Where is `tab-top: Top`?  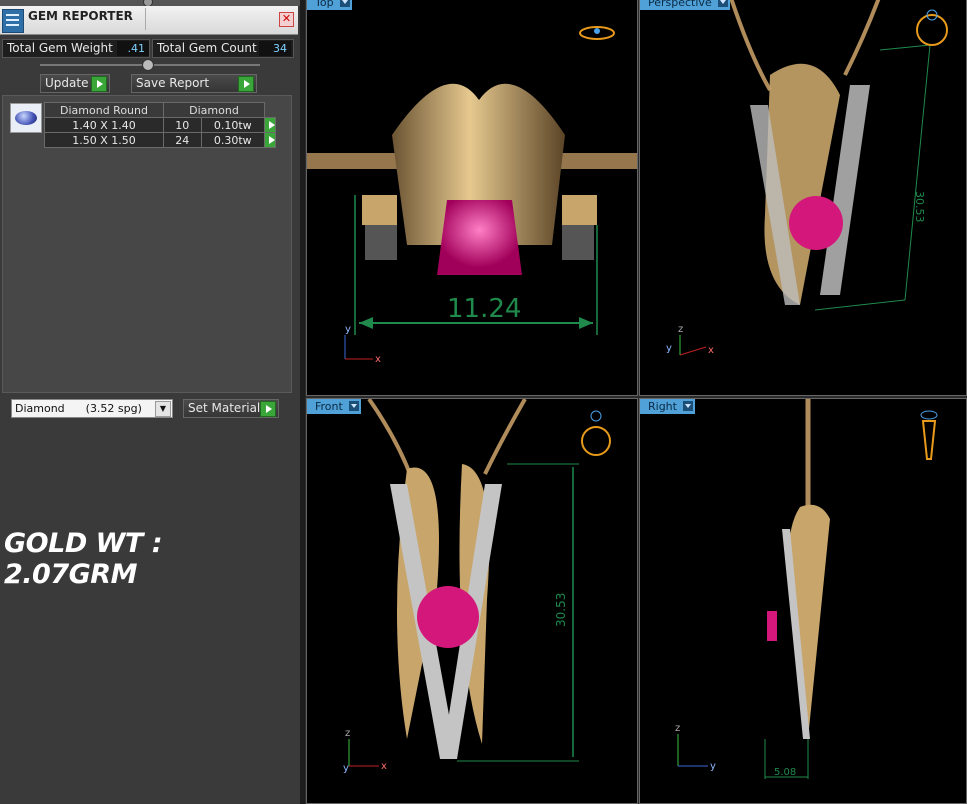
tab-top: Top is located at coordinates (329, 5).